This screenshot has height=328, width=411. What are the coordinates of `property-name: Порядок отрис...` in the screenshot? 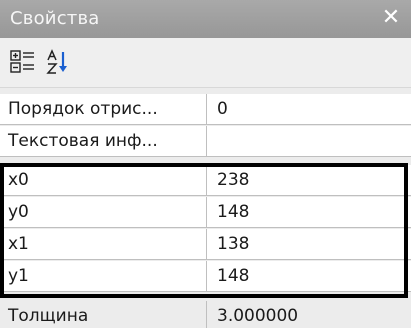 It's located at (103, 109).